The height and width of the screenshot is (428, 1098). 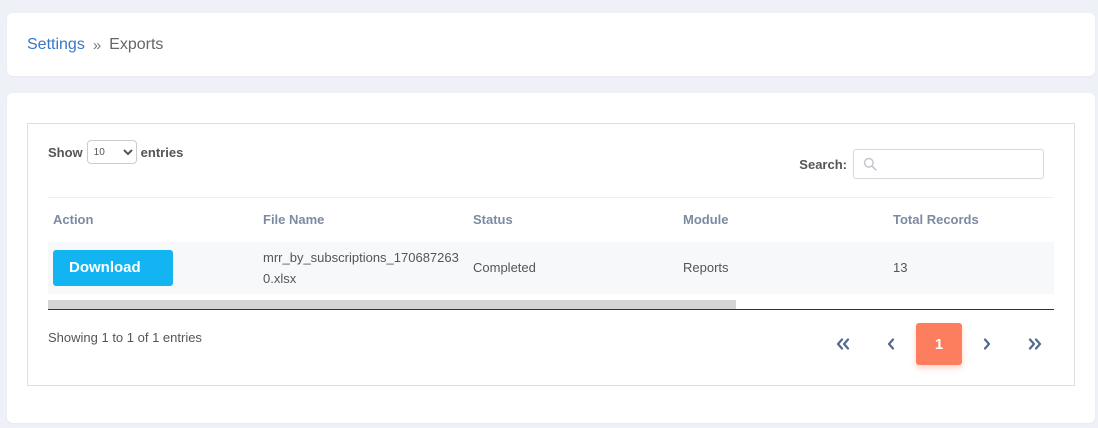 I want to click on page-1-button: 1, so click(x=939, y=344).